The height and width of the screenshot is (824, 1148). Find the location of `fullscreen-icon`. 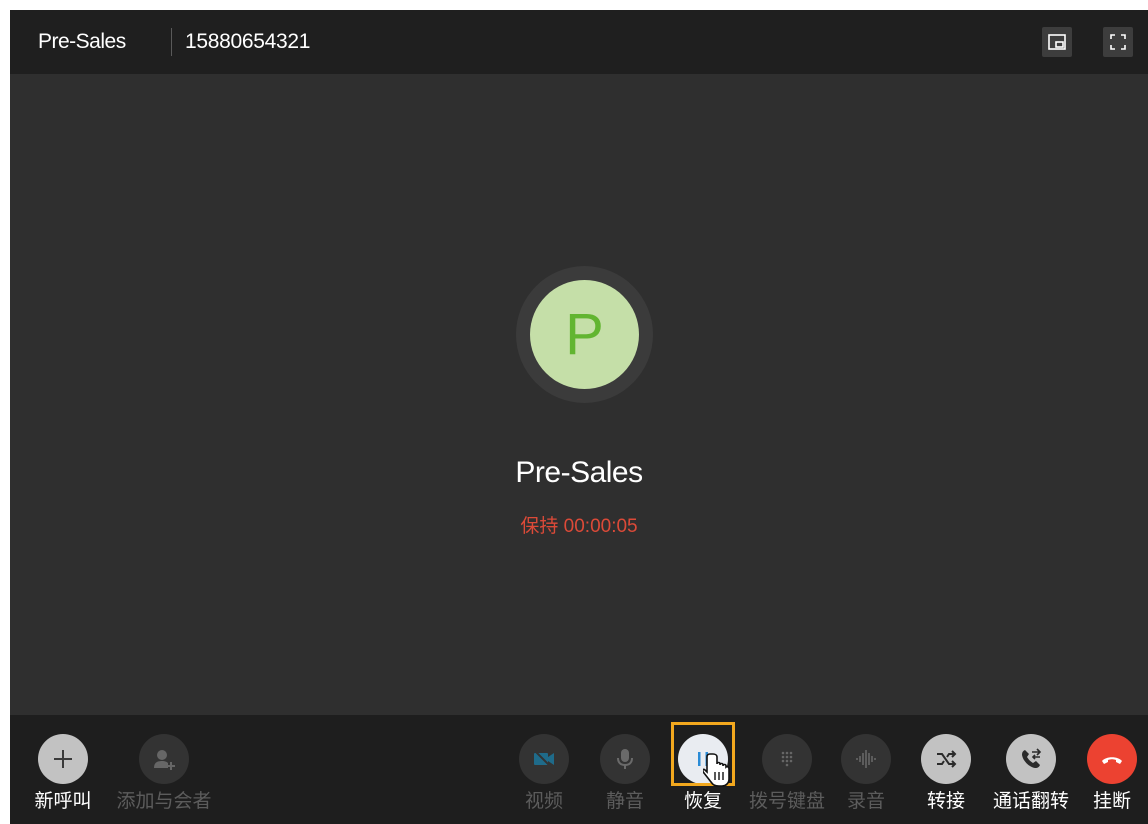

fullscreen-icon is located at coordinates (1118, 42).